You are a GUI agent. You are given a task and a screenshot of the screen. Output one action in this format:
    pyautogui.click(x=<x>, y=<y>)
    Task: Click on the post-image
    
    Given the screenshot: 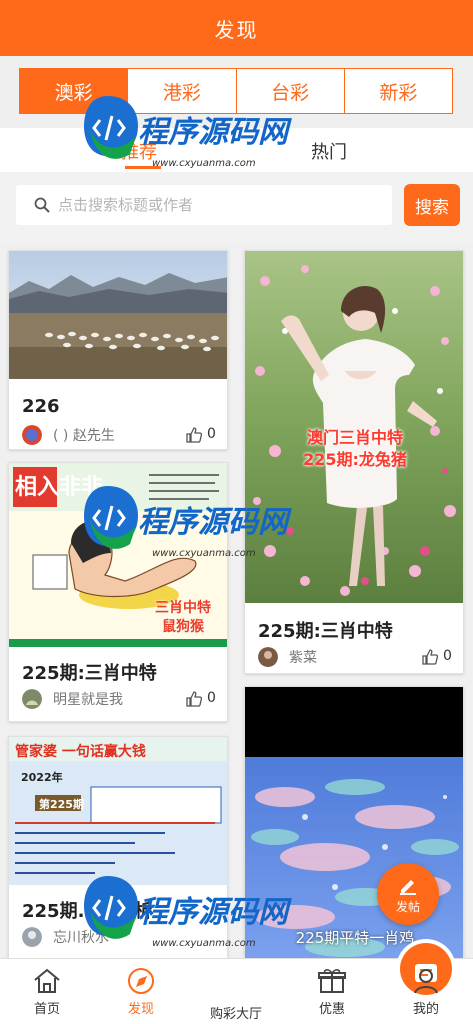 What is the action you would take?
    pyautogui.click(x=118, y=315)
    